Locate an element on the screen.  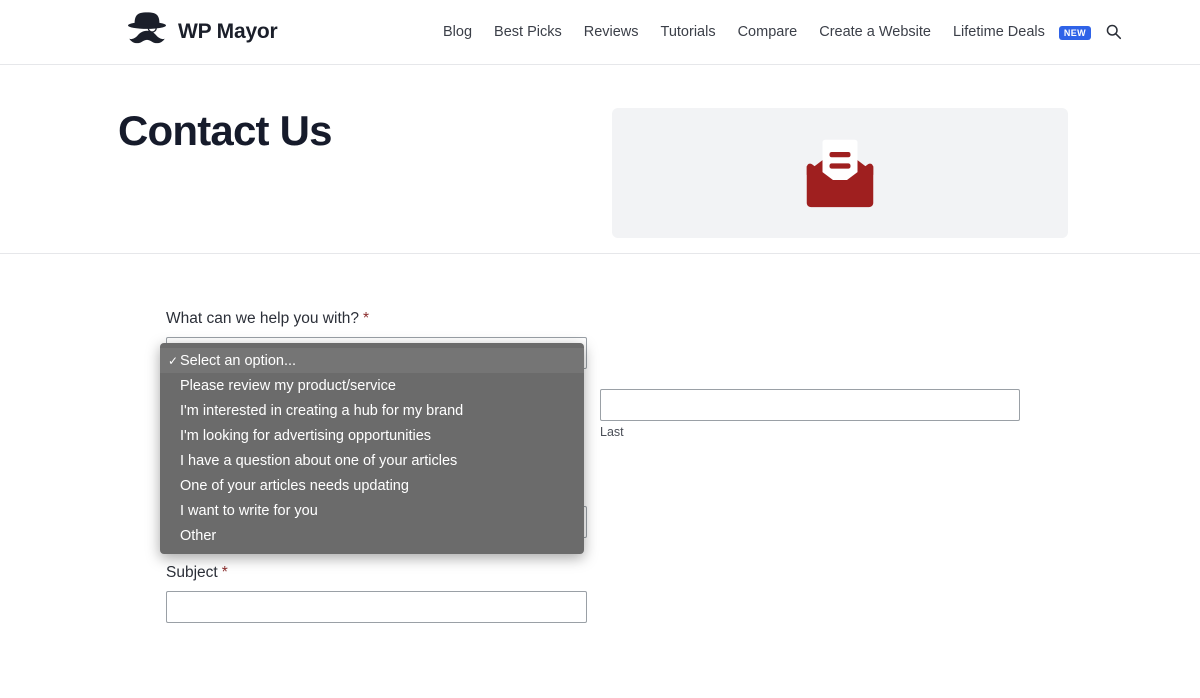
search-icon is located at coordinates (1113, 33).